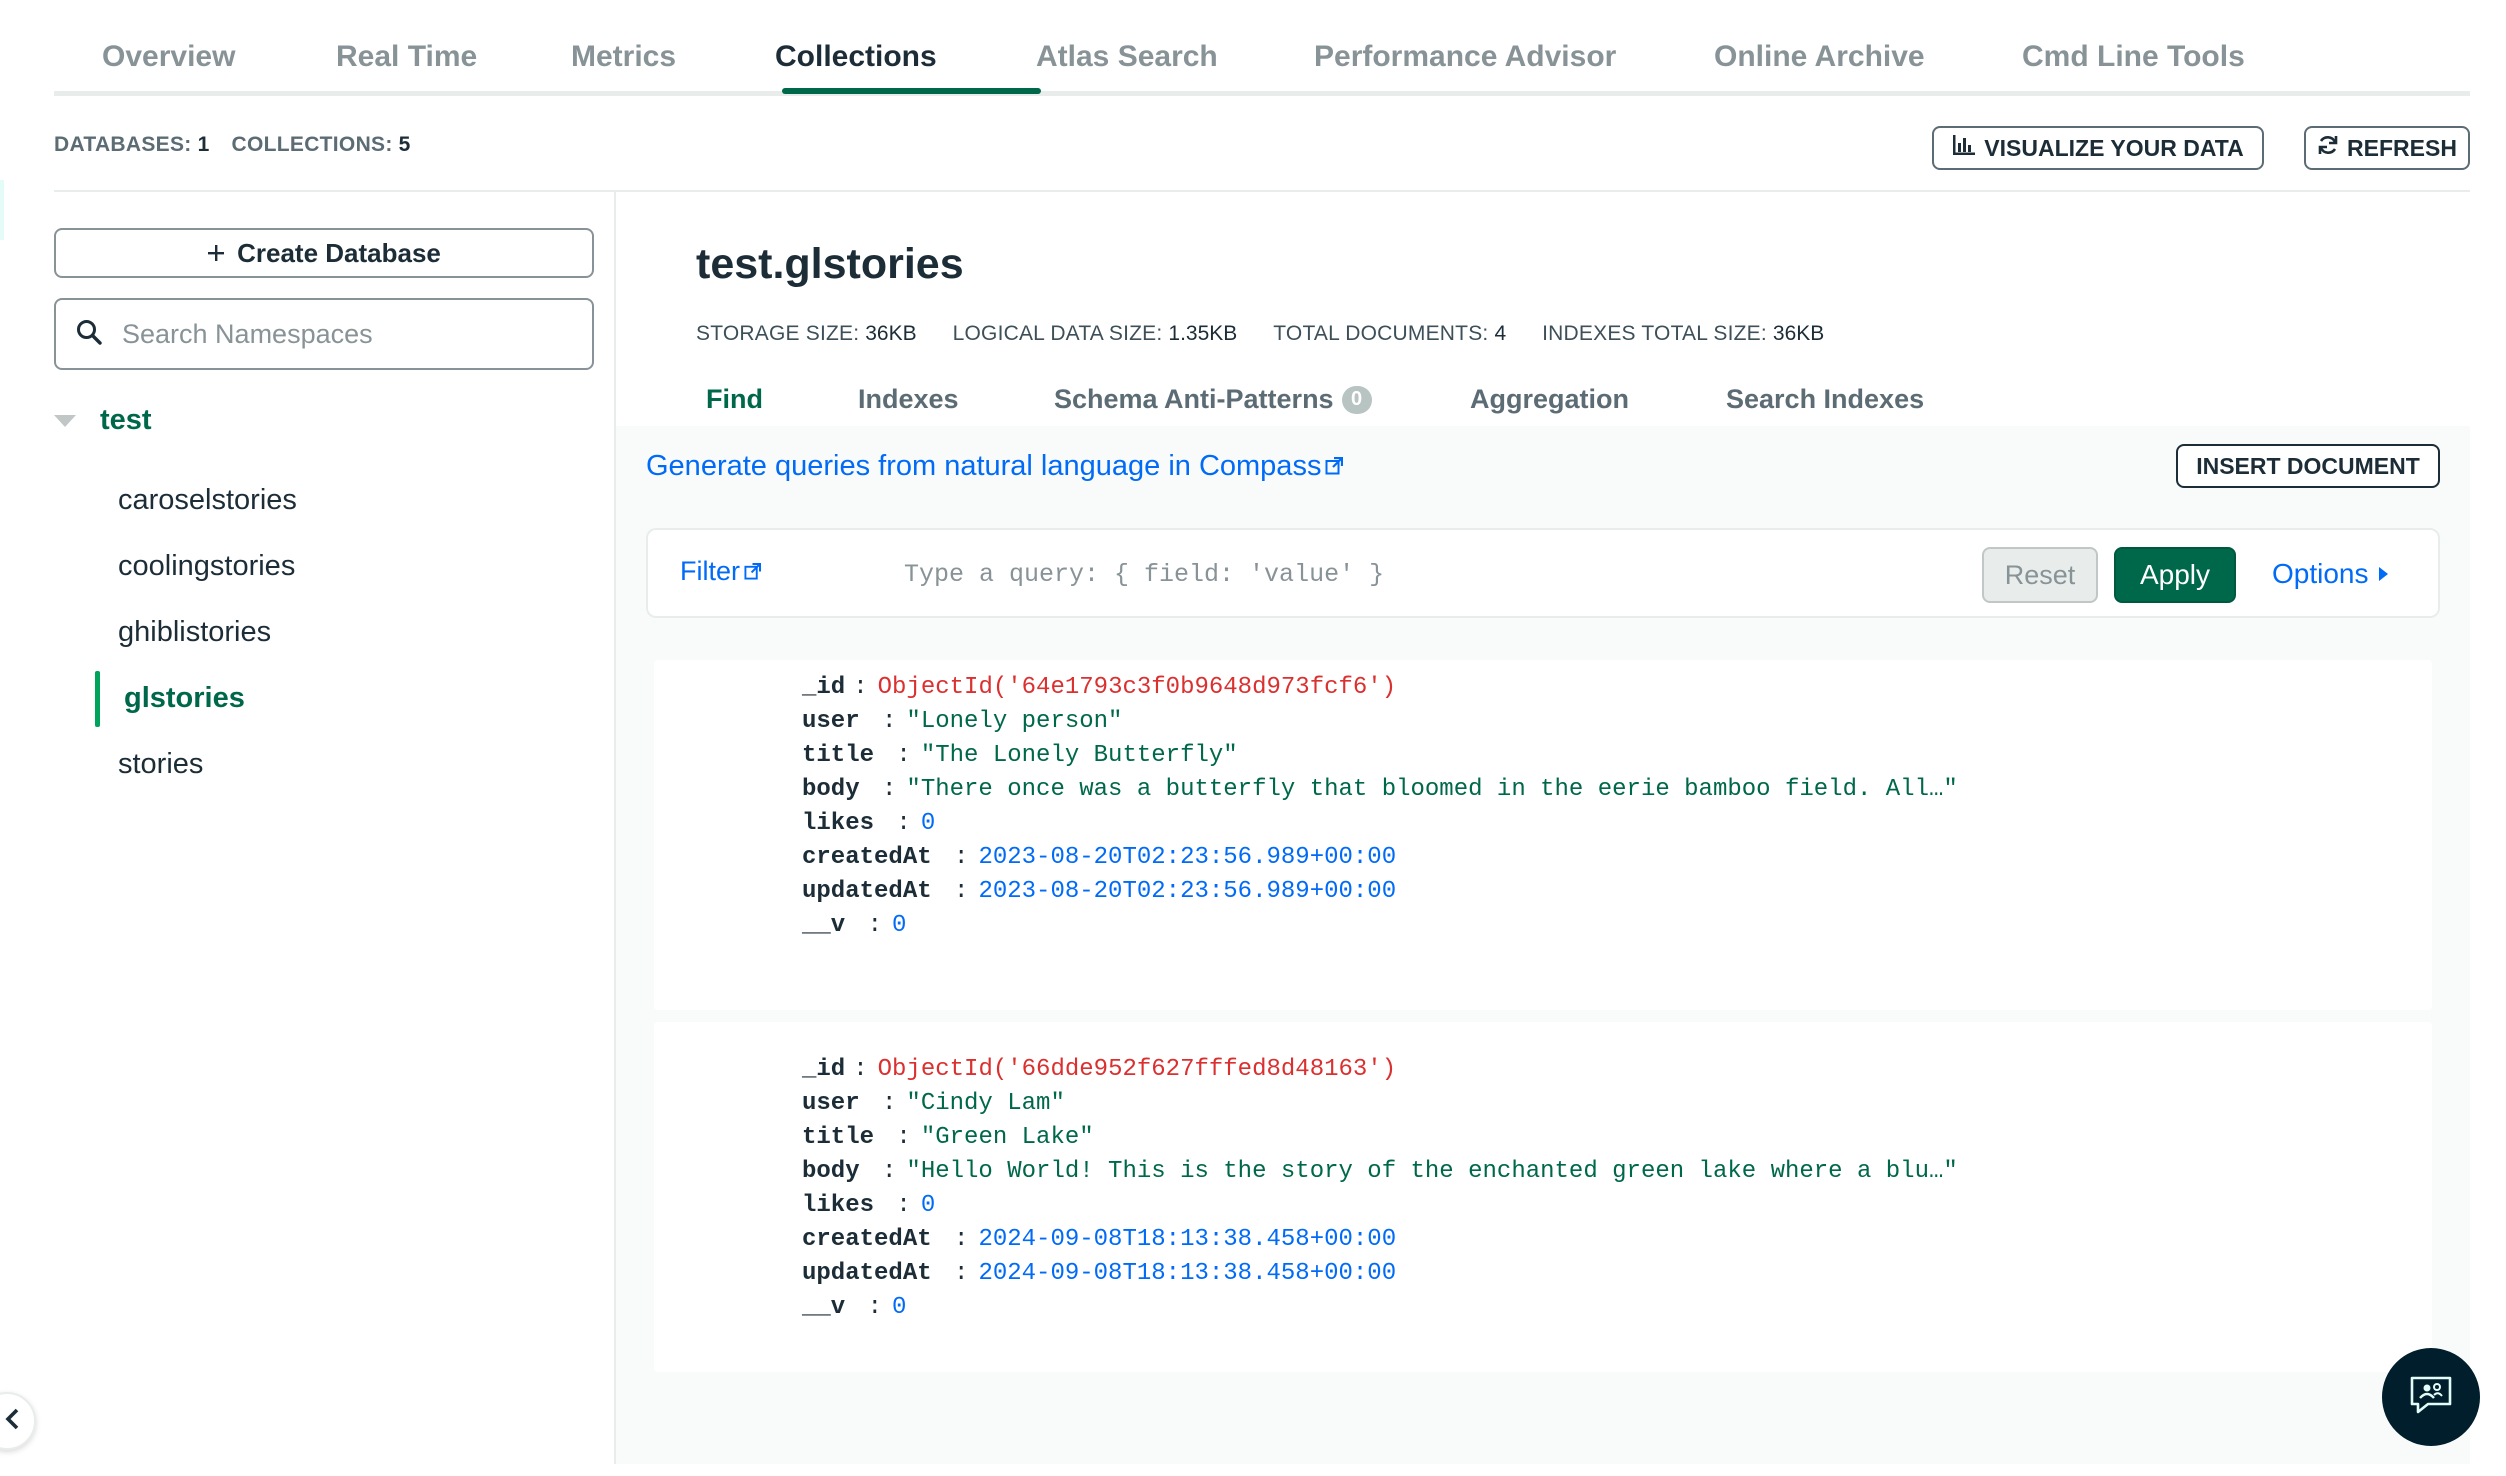  I want to click on document-field: updatedAt :2023-08-20T02:23:56.989+00:00, so click(1099, 891).